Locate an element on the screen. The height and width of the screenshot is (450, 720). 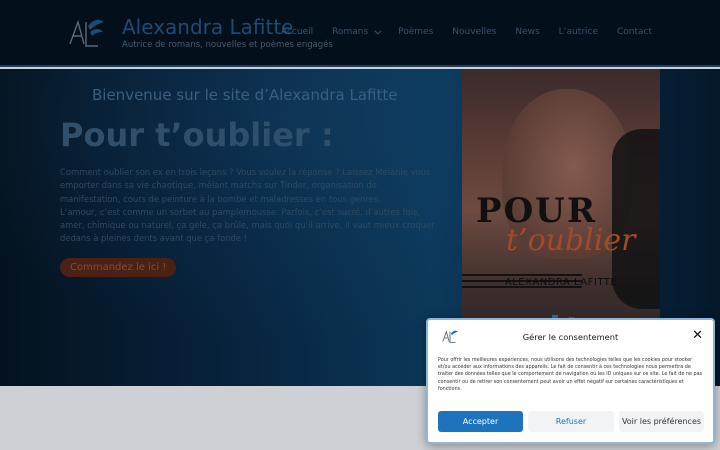
book-title: Pour t’oublier : is located at coordinates (197, 135).